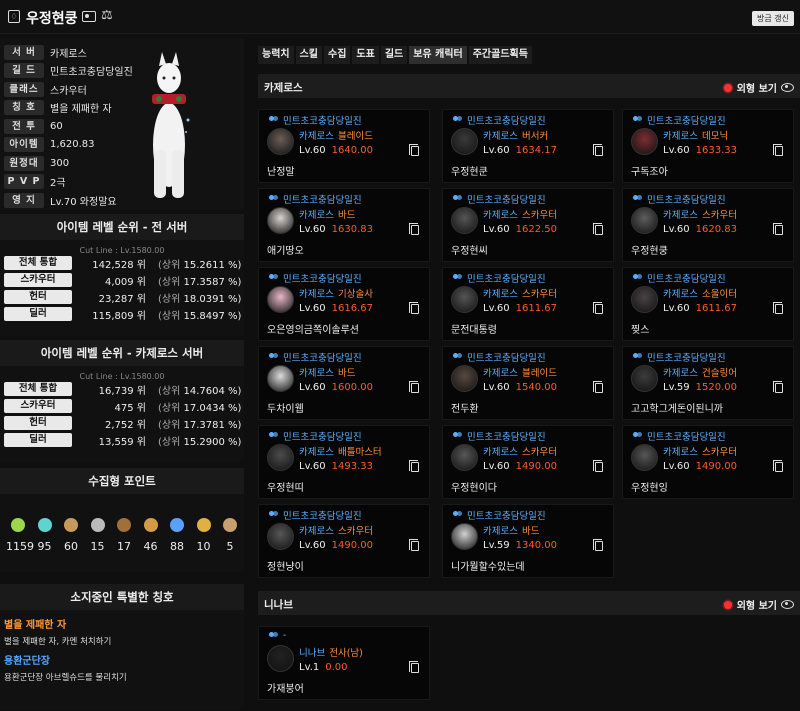 The width and height of the screenshot is (800, 711). I want to click on refresh-button: 방금 갱신, so click(773, 18).